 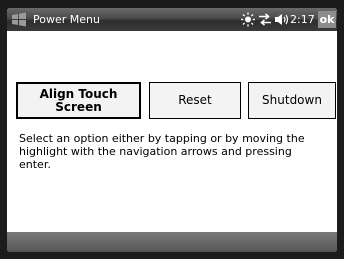 I want to click on menu-bar, so click(x=172, y=242).